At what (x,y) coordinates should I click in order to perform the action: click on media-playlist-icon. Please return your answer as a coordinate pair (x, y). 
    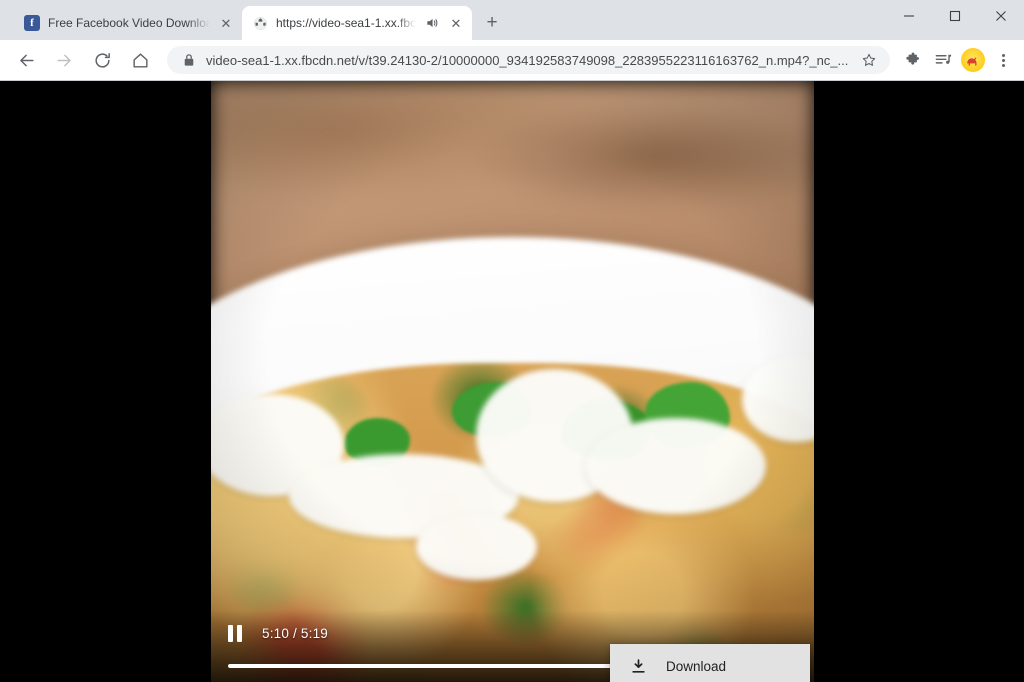
    Looking at the image, I should click on (943, 60).